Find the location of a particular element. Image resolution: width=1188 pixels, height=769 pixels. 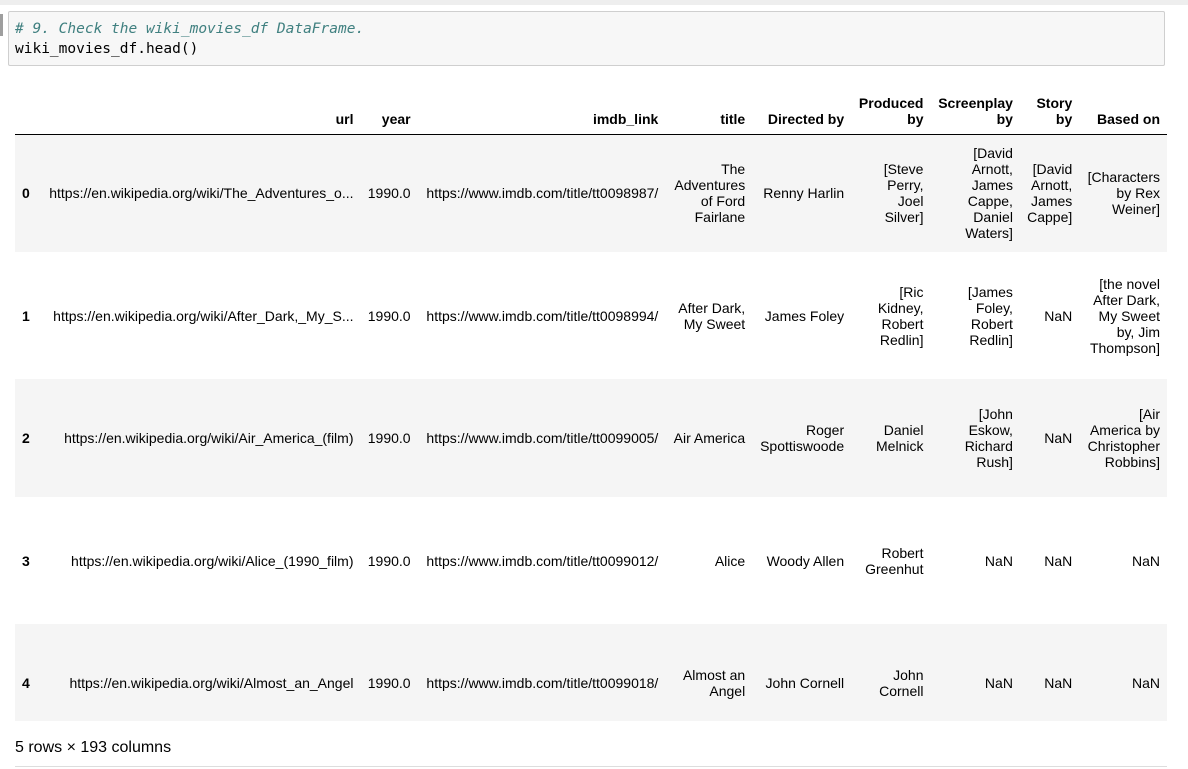

index-header is located at coordinates (26, 110).